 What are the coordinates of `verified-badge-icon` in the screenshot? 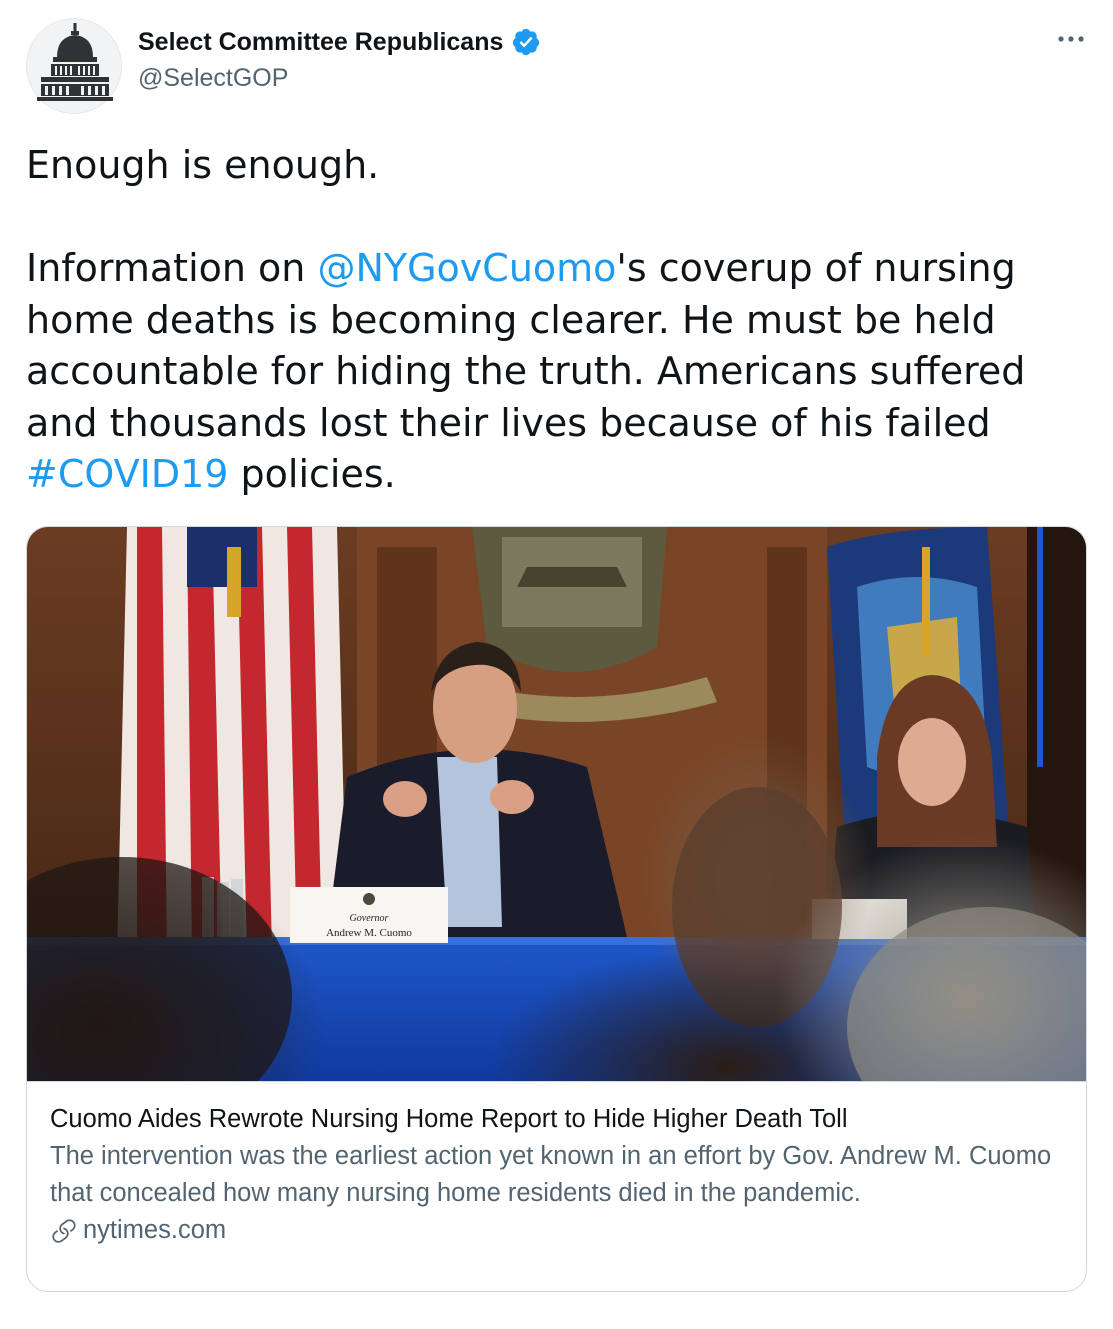 It's located at (526, 42).